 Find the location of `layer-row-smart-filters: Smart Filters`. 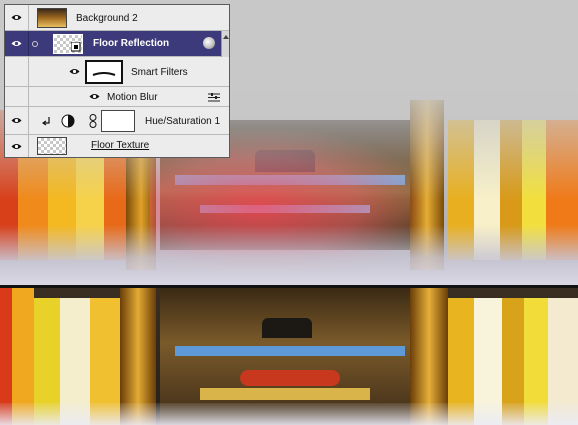

layer-row-smart-filters: Smart Filters is located at coordinates (117, 72).